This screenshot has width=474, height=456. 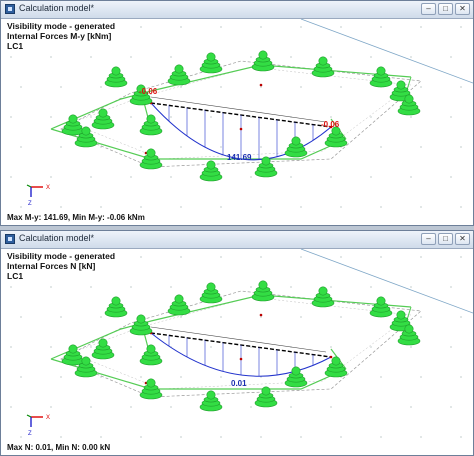 I want to click on beam-top-edge, so click(x=238, y=339).